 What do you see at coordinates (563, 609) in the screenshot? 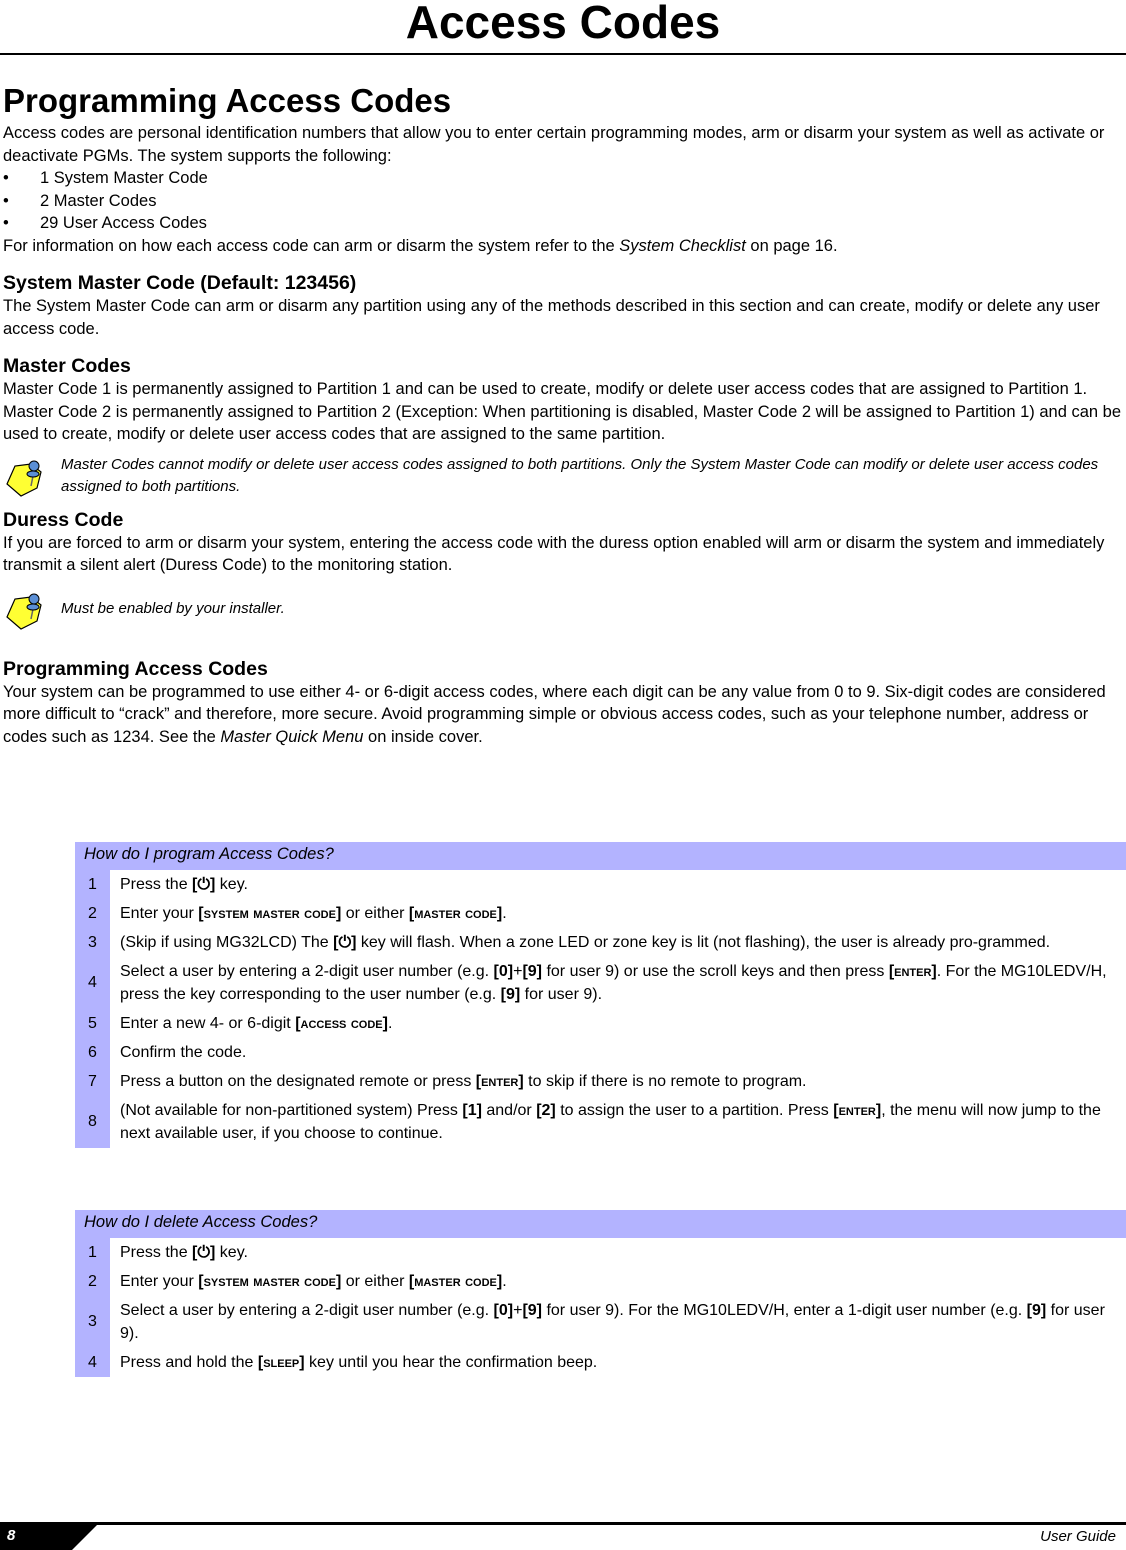
I see `duress-note: Must be enabled by your installer.` at bounding box center [563, 609].